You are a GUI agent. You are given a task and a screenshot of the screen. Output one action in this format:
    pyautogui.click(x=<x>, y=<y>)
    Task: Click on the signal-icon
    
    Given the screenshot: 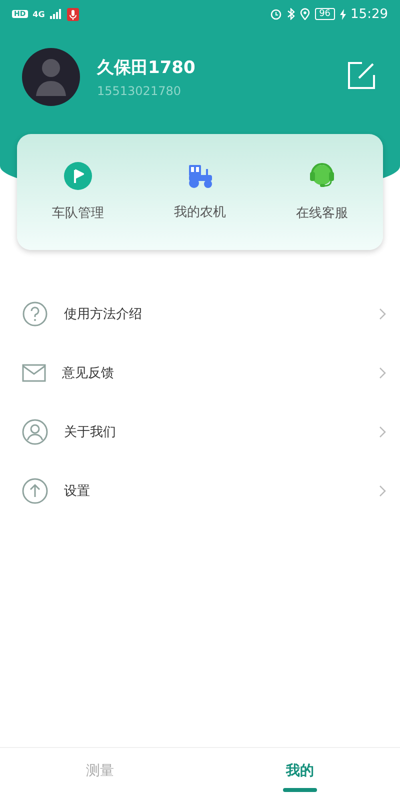 What is the action you would take?
    pyautogui.click(x=56, y=14)
    